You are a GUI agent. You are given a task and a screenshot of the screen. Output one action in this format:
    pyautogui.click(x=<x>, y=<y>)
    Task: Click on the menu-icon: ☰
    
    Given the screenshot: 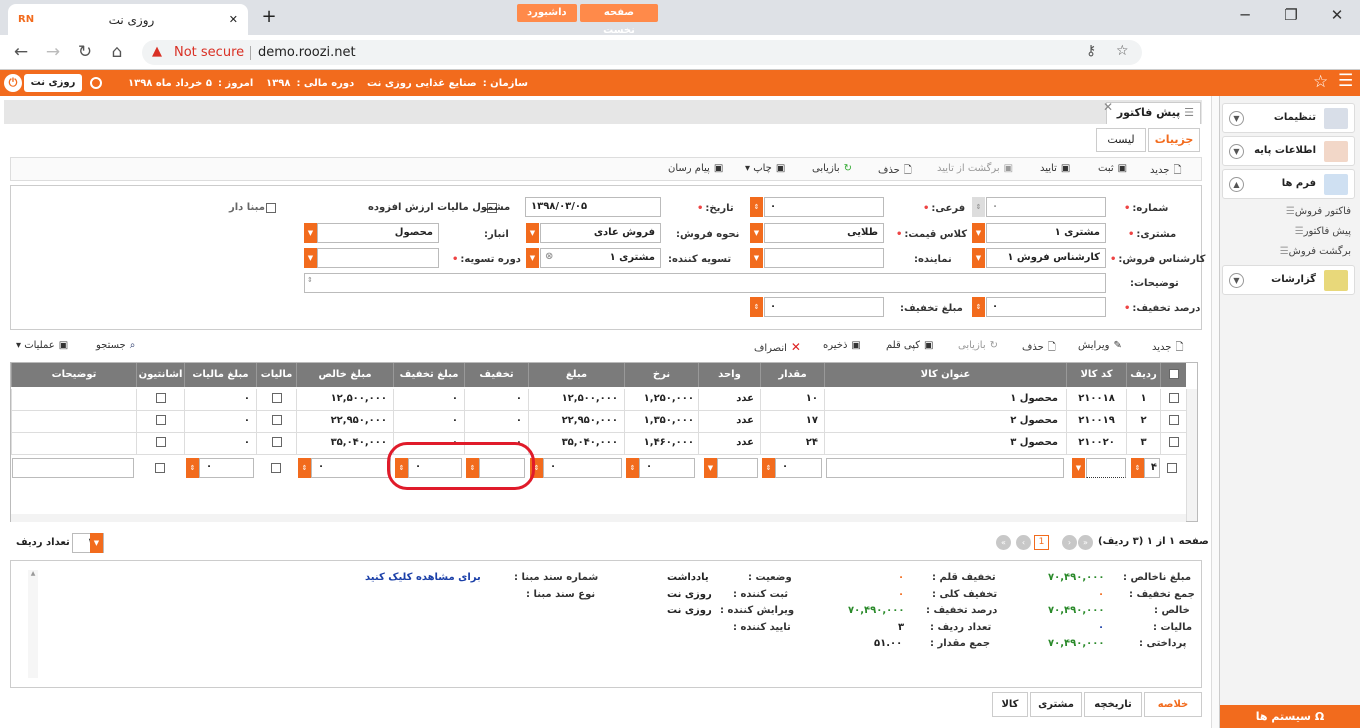 What is the action you would take?
    pyautogui.click(x=1345, y=81)
    